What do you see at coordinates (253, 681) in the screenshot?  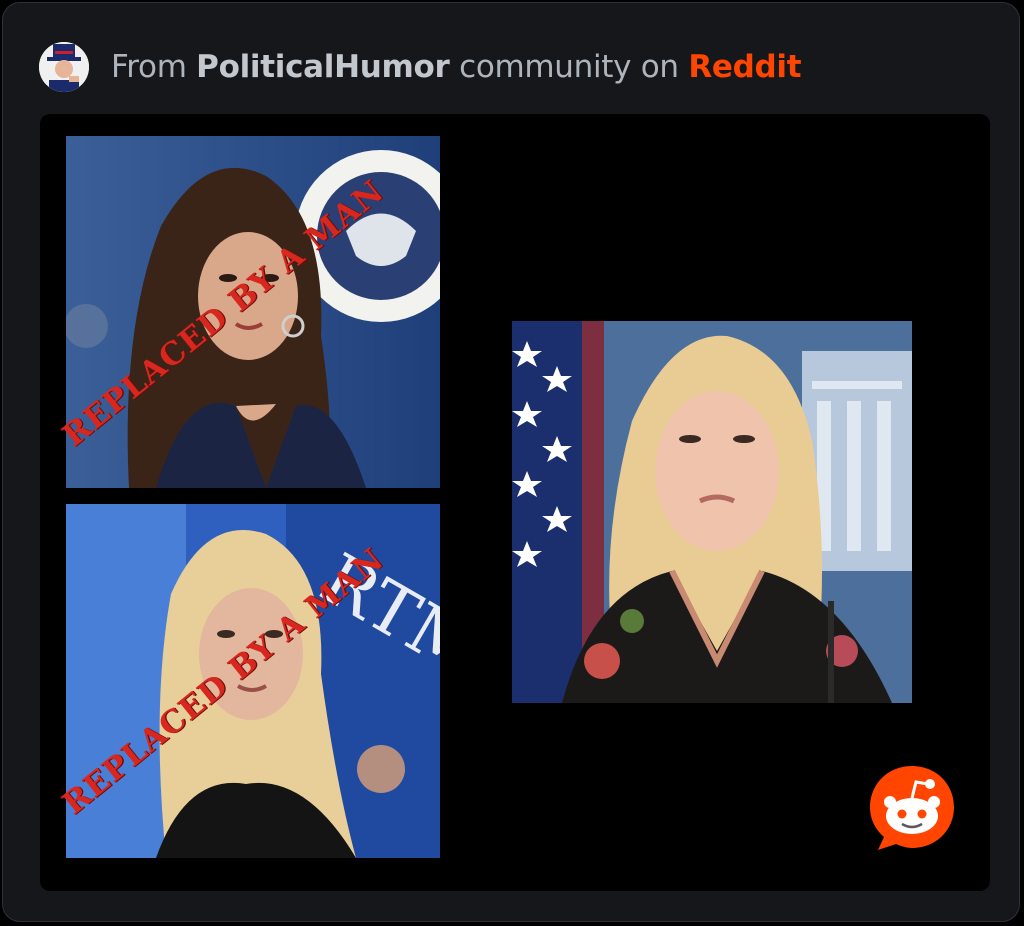 I see `photo-bottom-left: RTME` at bounding box center [253, 681].